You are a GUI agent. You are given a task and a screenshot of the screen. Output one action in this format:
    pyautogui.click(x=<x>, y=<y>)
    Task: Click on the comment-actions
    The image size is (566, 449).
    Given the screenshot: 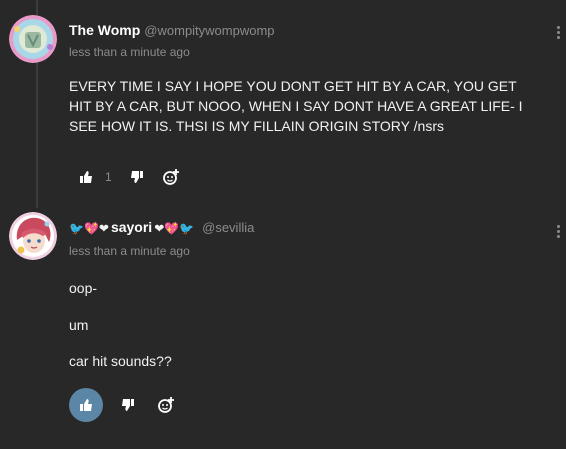 What is the action you would take?
    pyautogui.click(x=126, y=405)
    